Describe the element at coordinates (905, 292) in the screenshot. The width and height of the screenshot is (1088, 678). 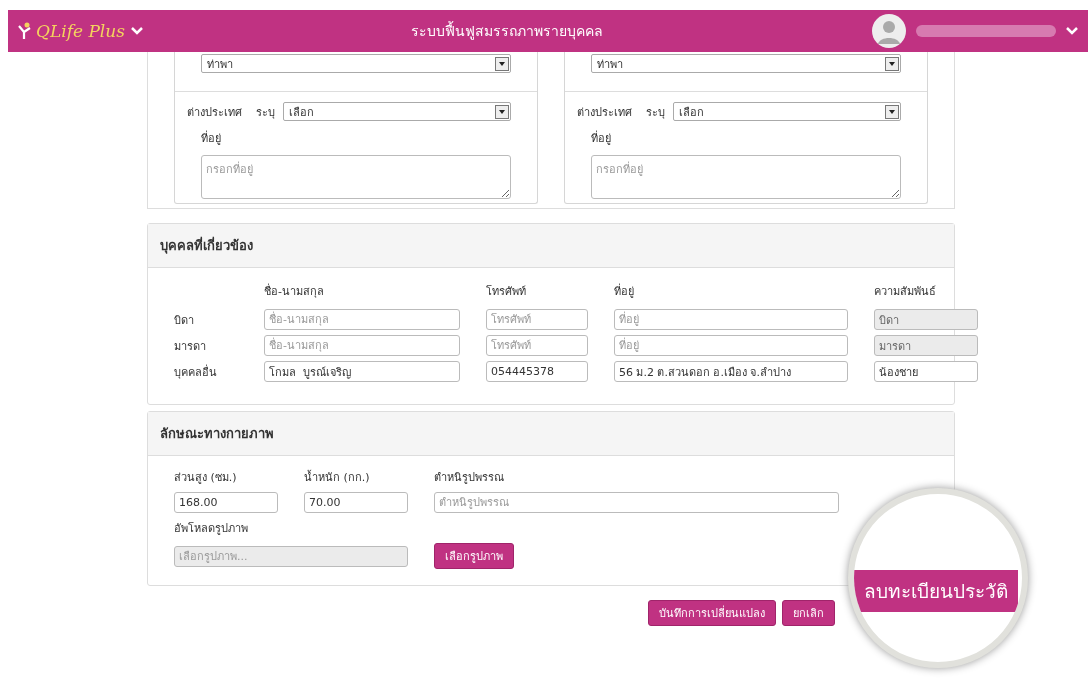
I see `column-header: ความสัมพันธ์` at that location.